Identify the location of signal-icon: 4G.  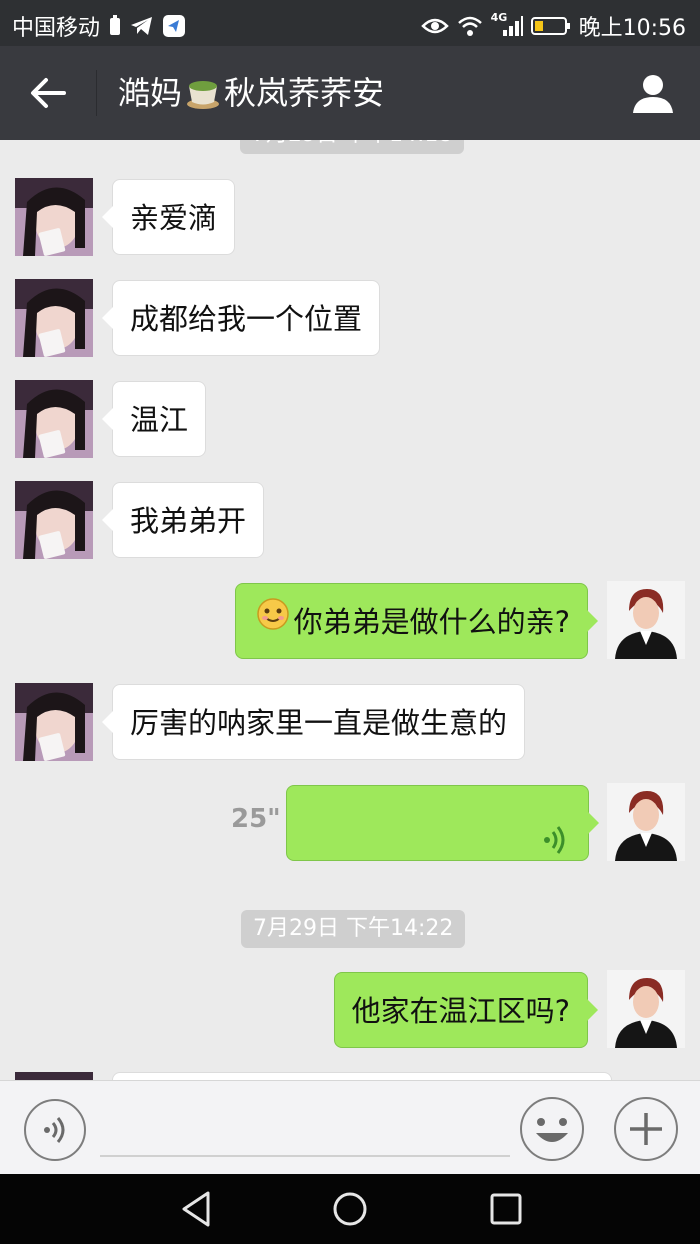
(507, 24).